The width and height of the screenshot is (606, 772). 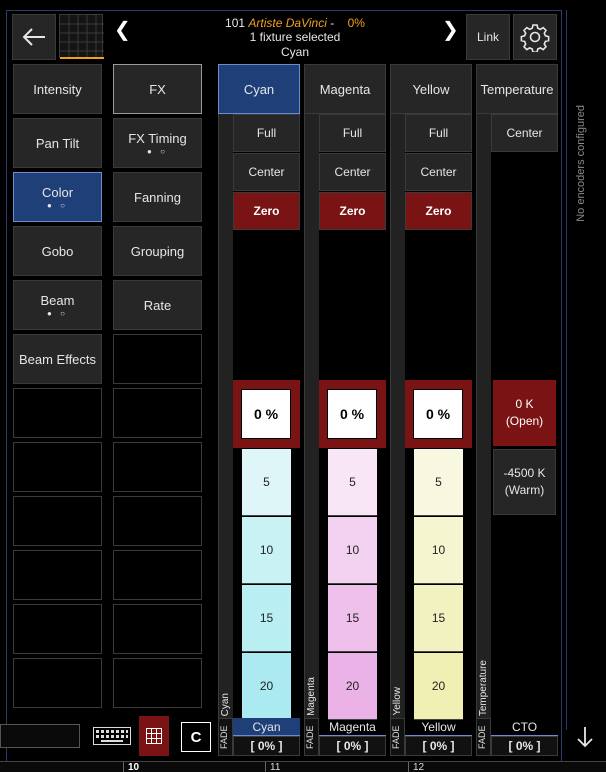 I want to click on magenta-scale-step: 10, so click(x=352, y=550).